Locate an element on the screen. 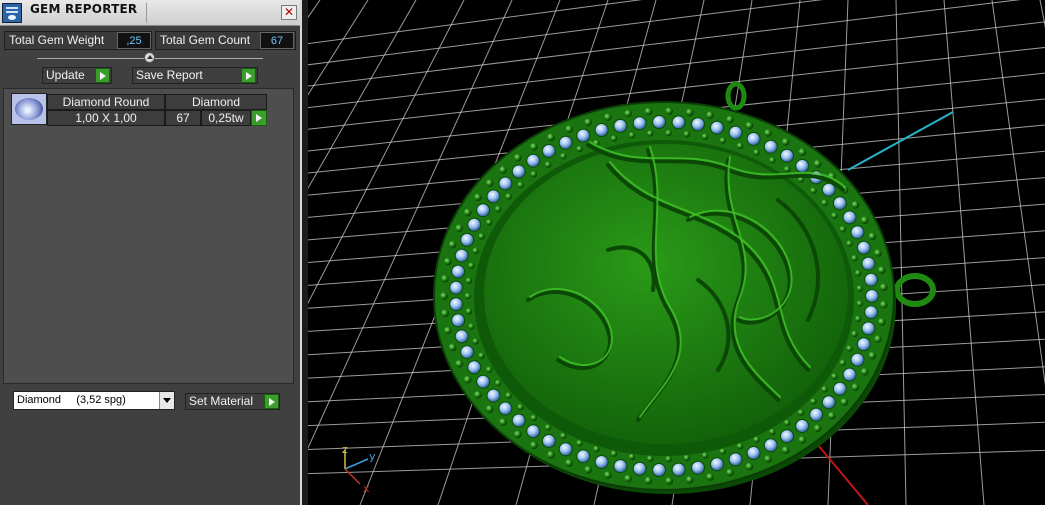  axis-y-label: y is located at coordinates (372, 456).